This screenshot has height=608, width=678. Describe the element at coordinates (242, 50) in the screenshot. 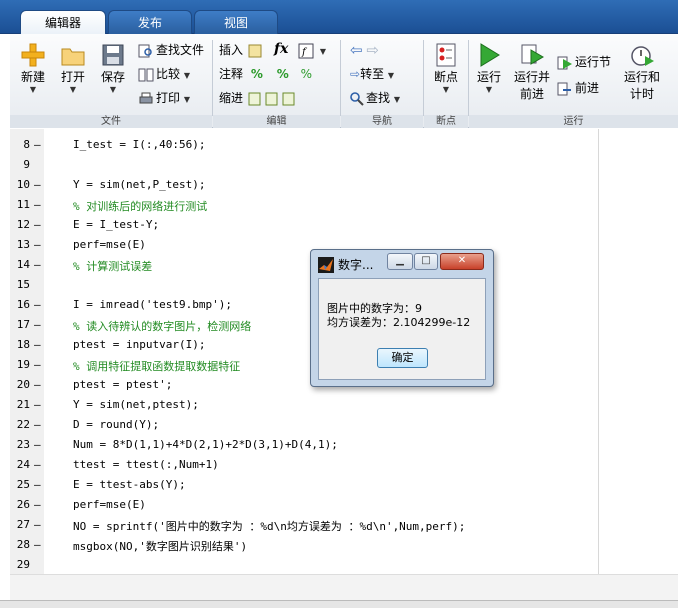

I see `insert-button: 插入` at that location.